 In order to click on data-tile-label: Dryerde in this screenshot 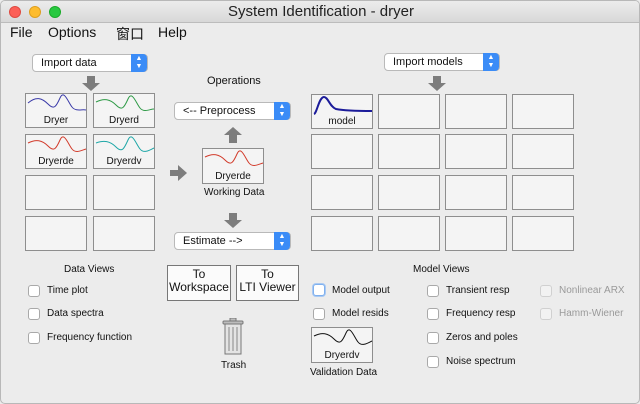, I will do `click(56, 161)`.